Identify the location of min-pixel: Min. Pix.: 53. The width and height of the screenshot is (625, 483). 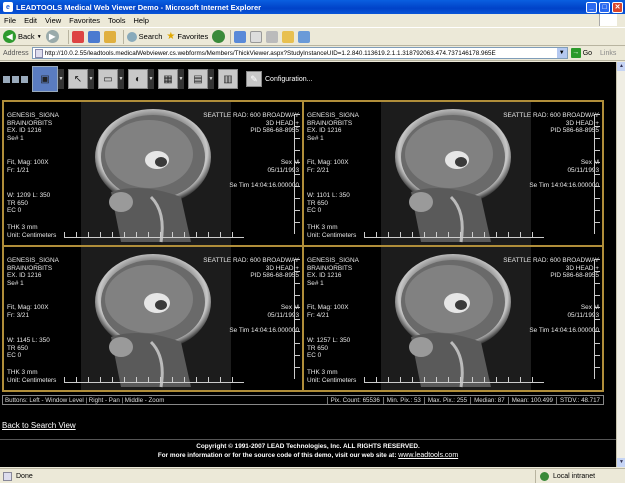
(403, 400).